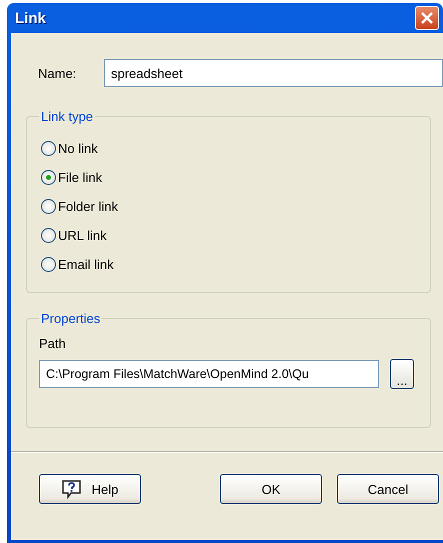 This screenshot has width=443, height=543. I want to click on group-title: Link type, so click(67, 116).